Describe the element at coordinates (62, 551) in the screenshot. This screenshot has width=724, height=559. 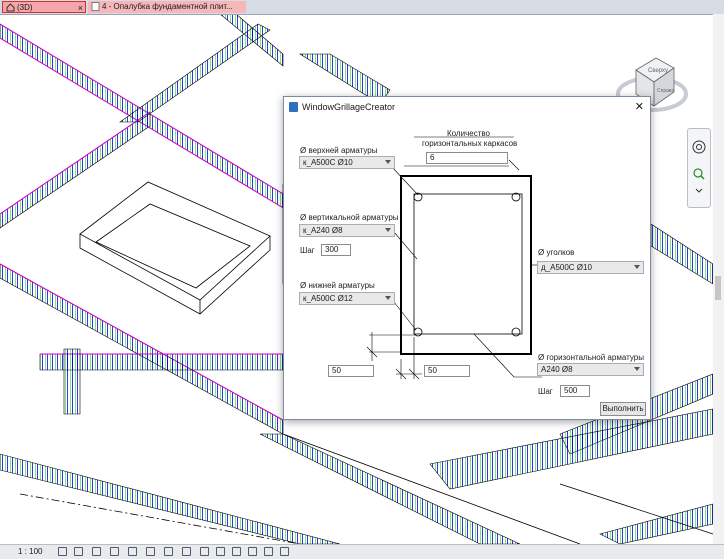
I see `detail-level-icon` at that location.